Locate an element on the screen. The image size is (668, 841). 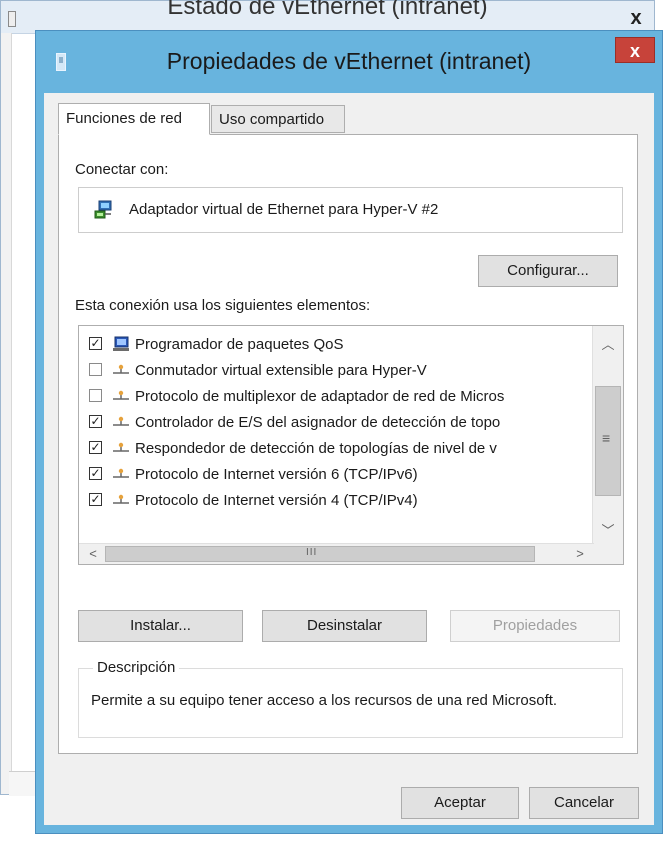
dialog-title: Propiedades de vEthernet (intranet) is located at coordinates (349, 61).